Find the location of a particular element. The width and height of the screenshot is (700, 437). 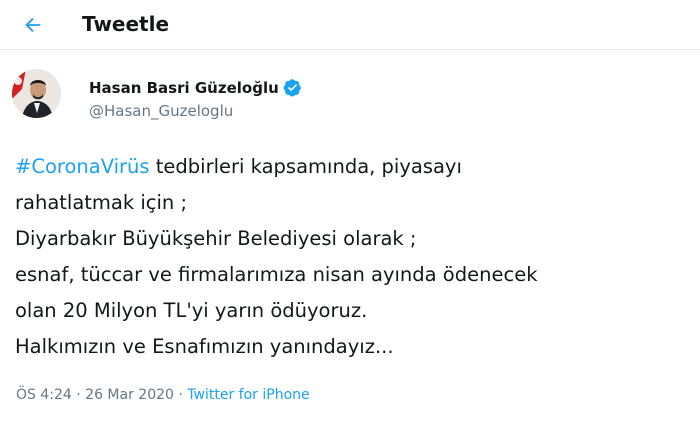

author-handle: @Hasan_Guzeloglu is located at coordinates (161, 111).